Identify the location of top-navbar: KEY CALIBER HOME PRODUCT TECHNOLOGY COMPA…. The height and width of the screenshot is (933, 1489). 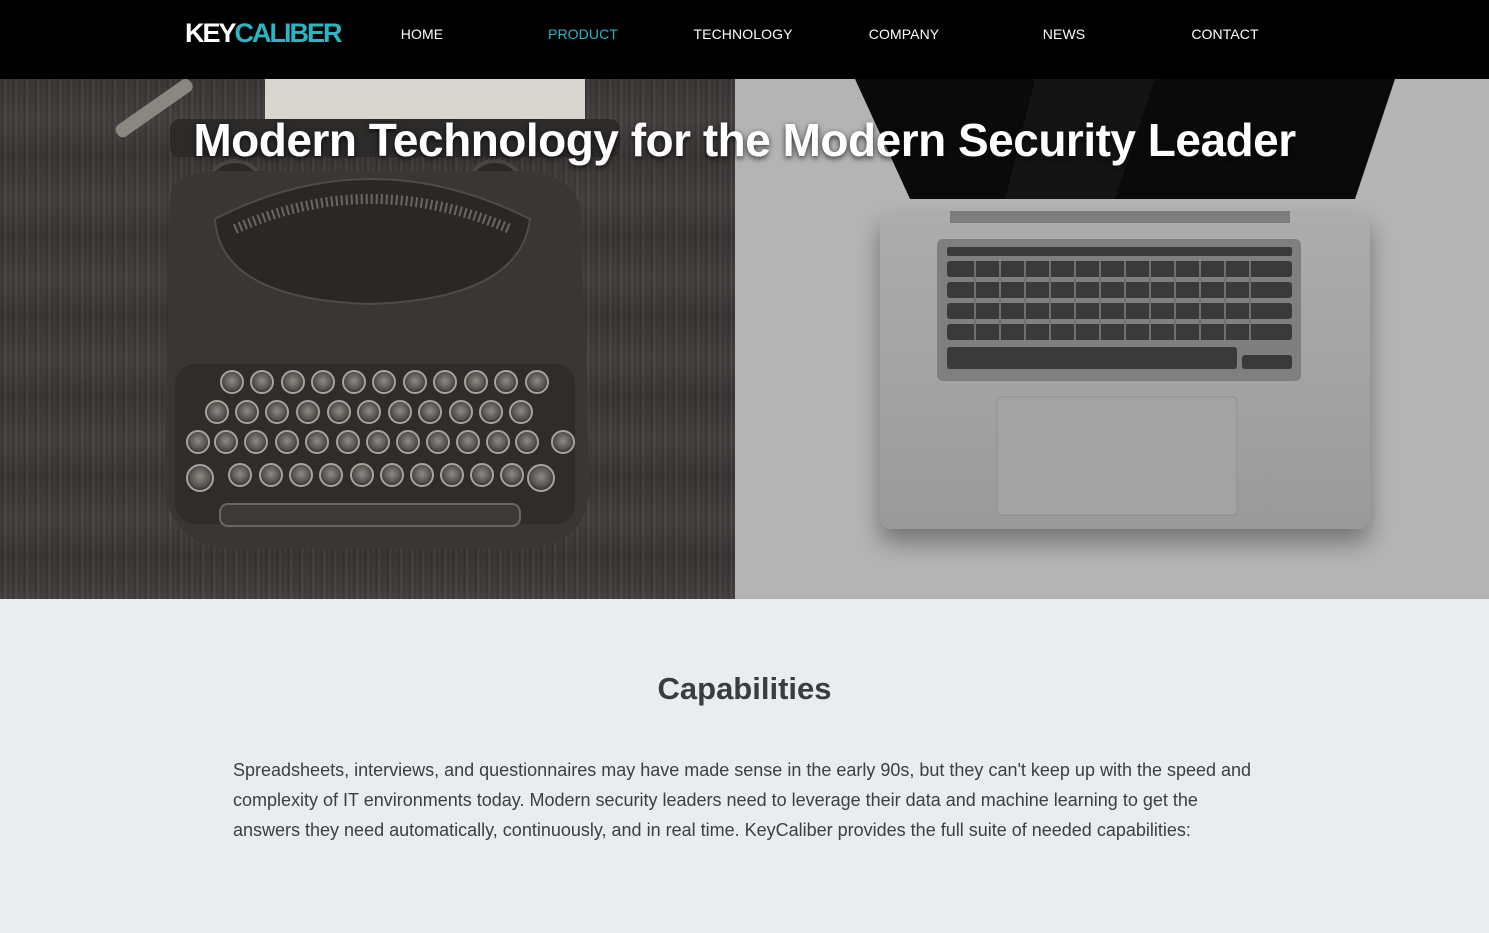
(744, 39).